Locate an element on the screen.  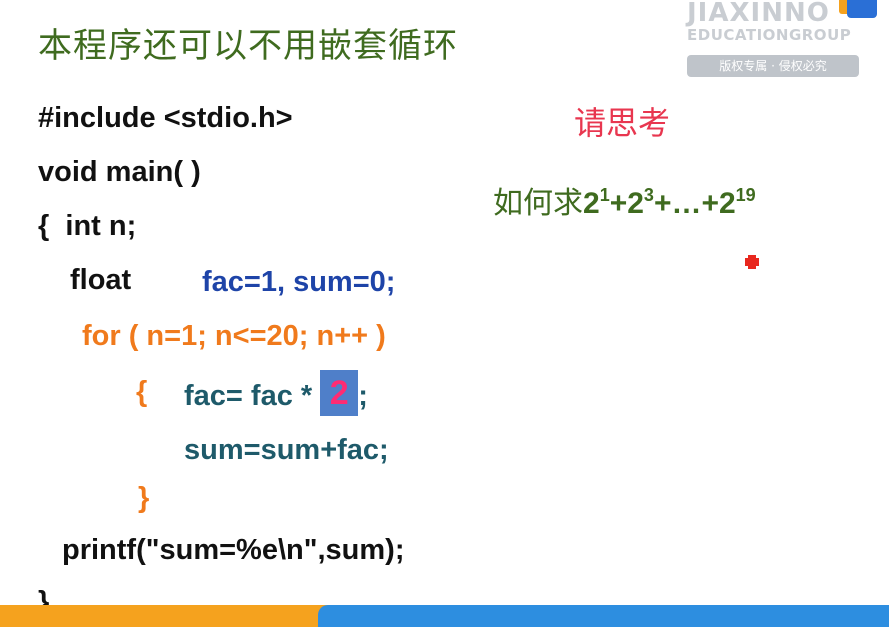
question-expression: 21+23+…+219 is located at coordinates (669, 202).